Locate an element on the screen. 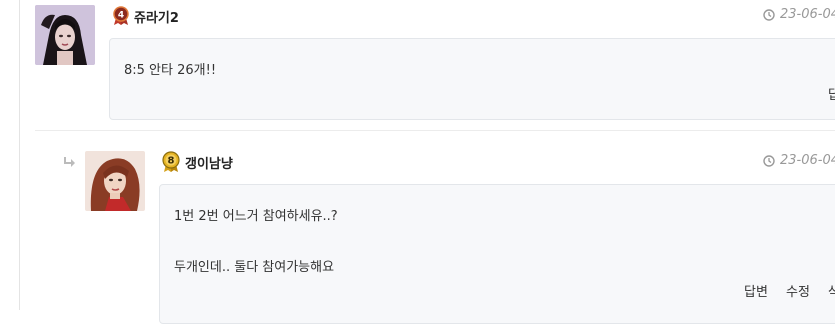 This screenshot has height=324, width=835. comment-author: 갱이남냥 is located at coordinates (209, 162).